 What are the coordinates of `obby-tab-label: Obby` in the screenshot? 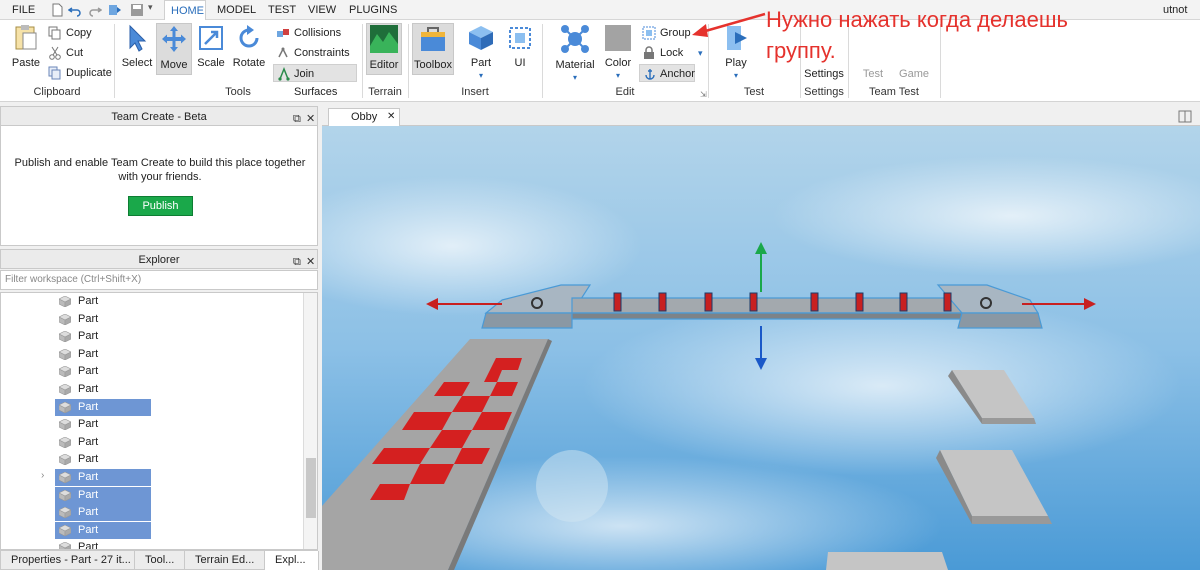 It's located at (364, 117).